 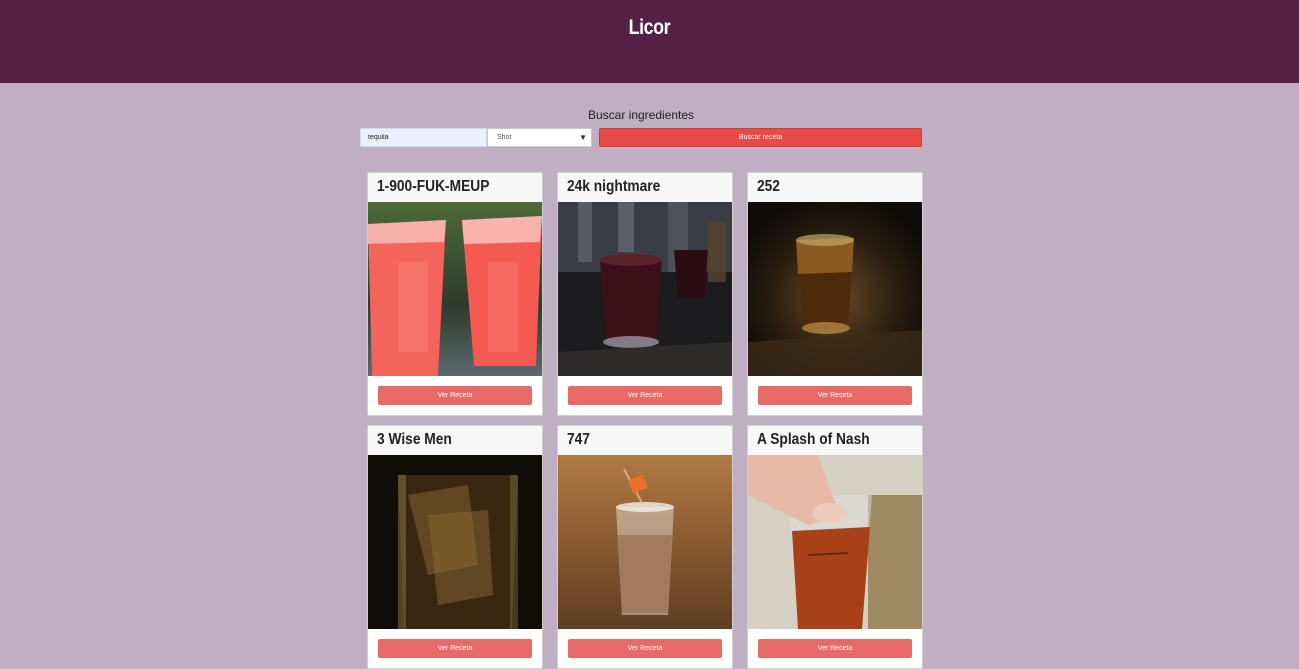 What do you see at coordinates (645, 187) in the screenshot?
I see `recipe-title: 24k nightmare` at bounding box center [645, 187].